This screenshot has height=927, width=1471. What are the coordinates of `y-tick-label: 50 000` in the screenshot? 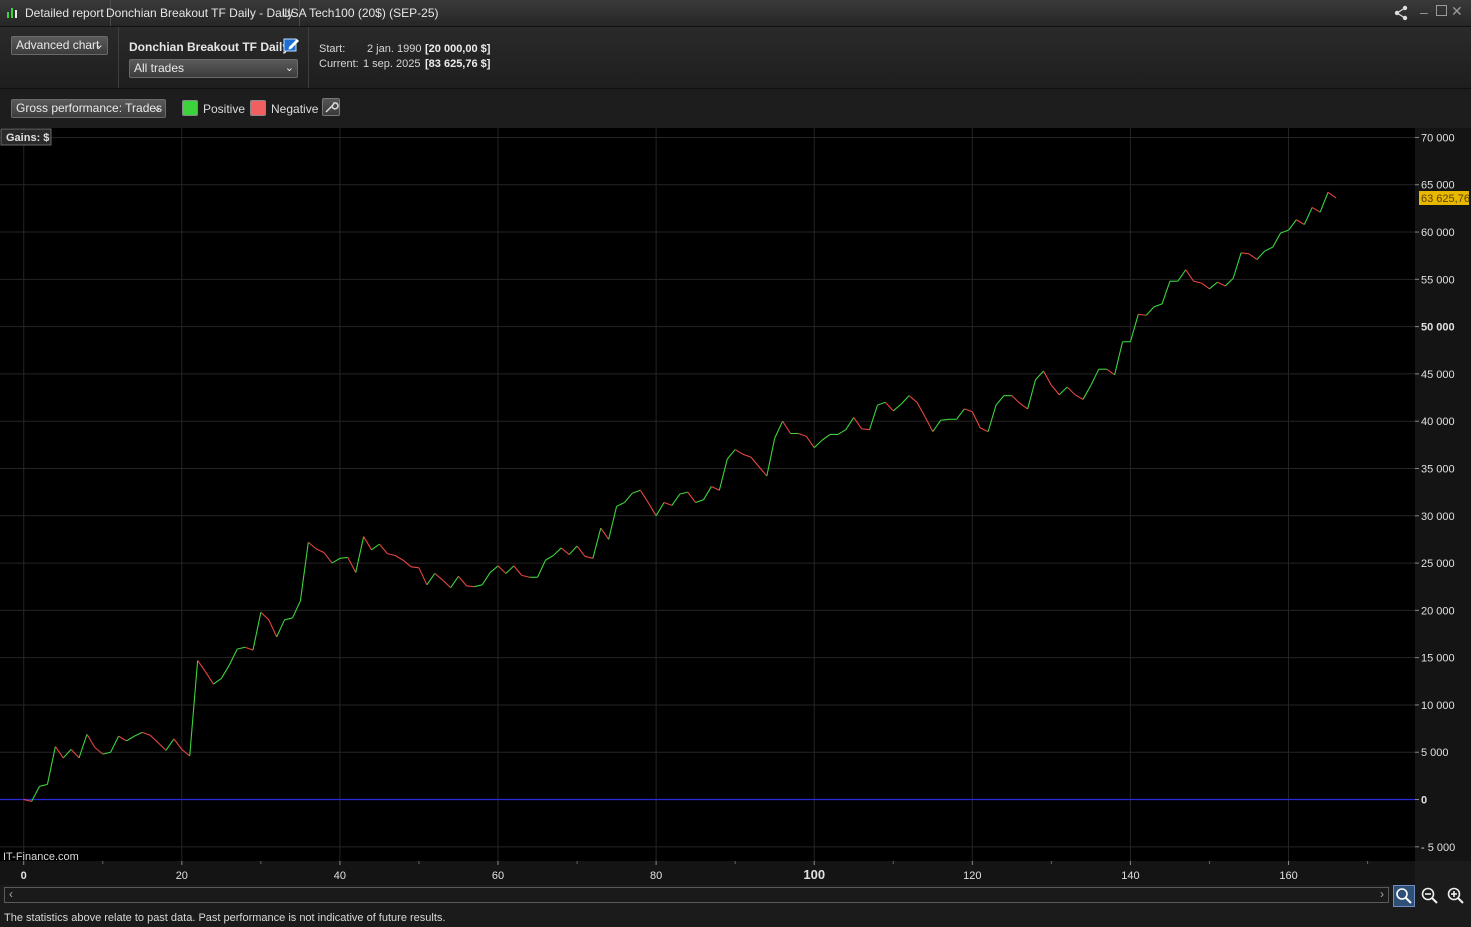 It's located at (1438, 328).